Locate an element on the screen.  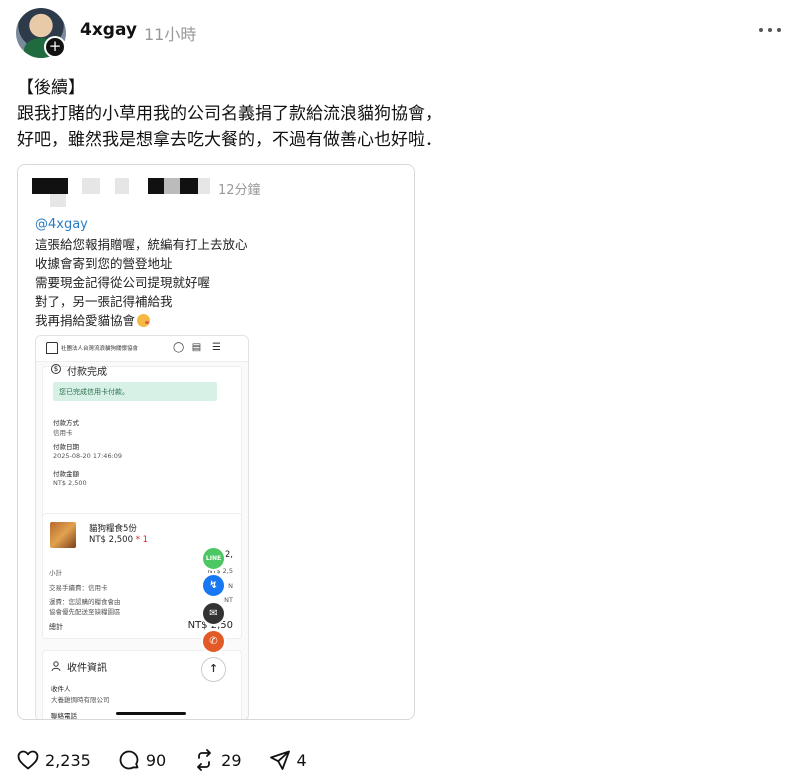
payment-method-label: 付款方式 is located at coordinates (66, 423).